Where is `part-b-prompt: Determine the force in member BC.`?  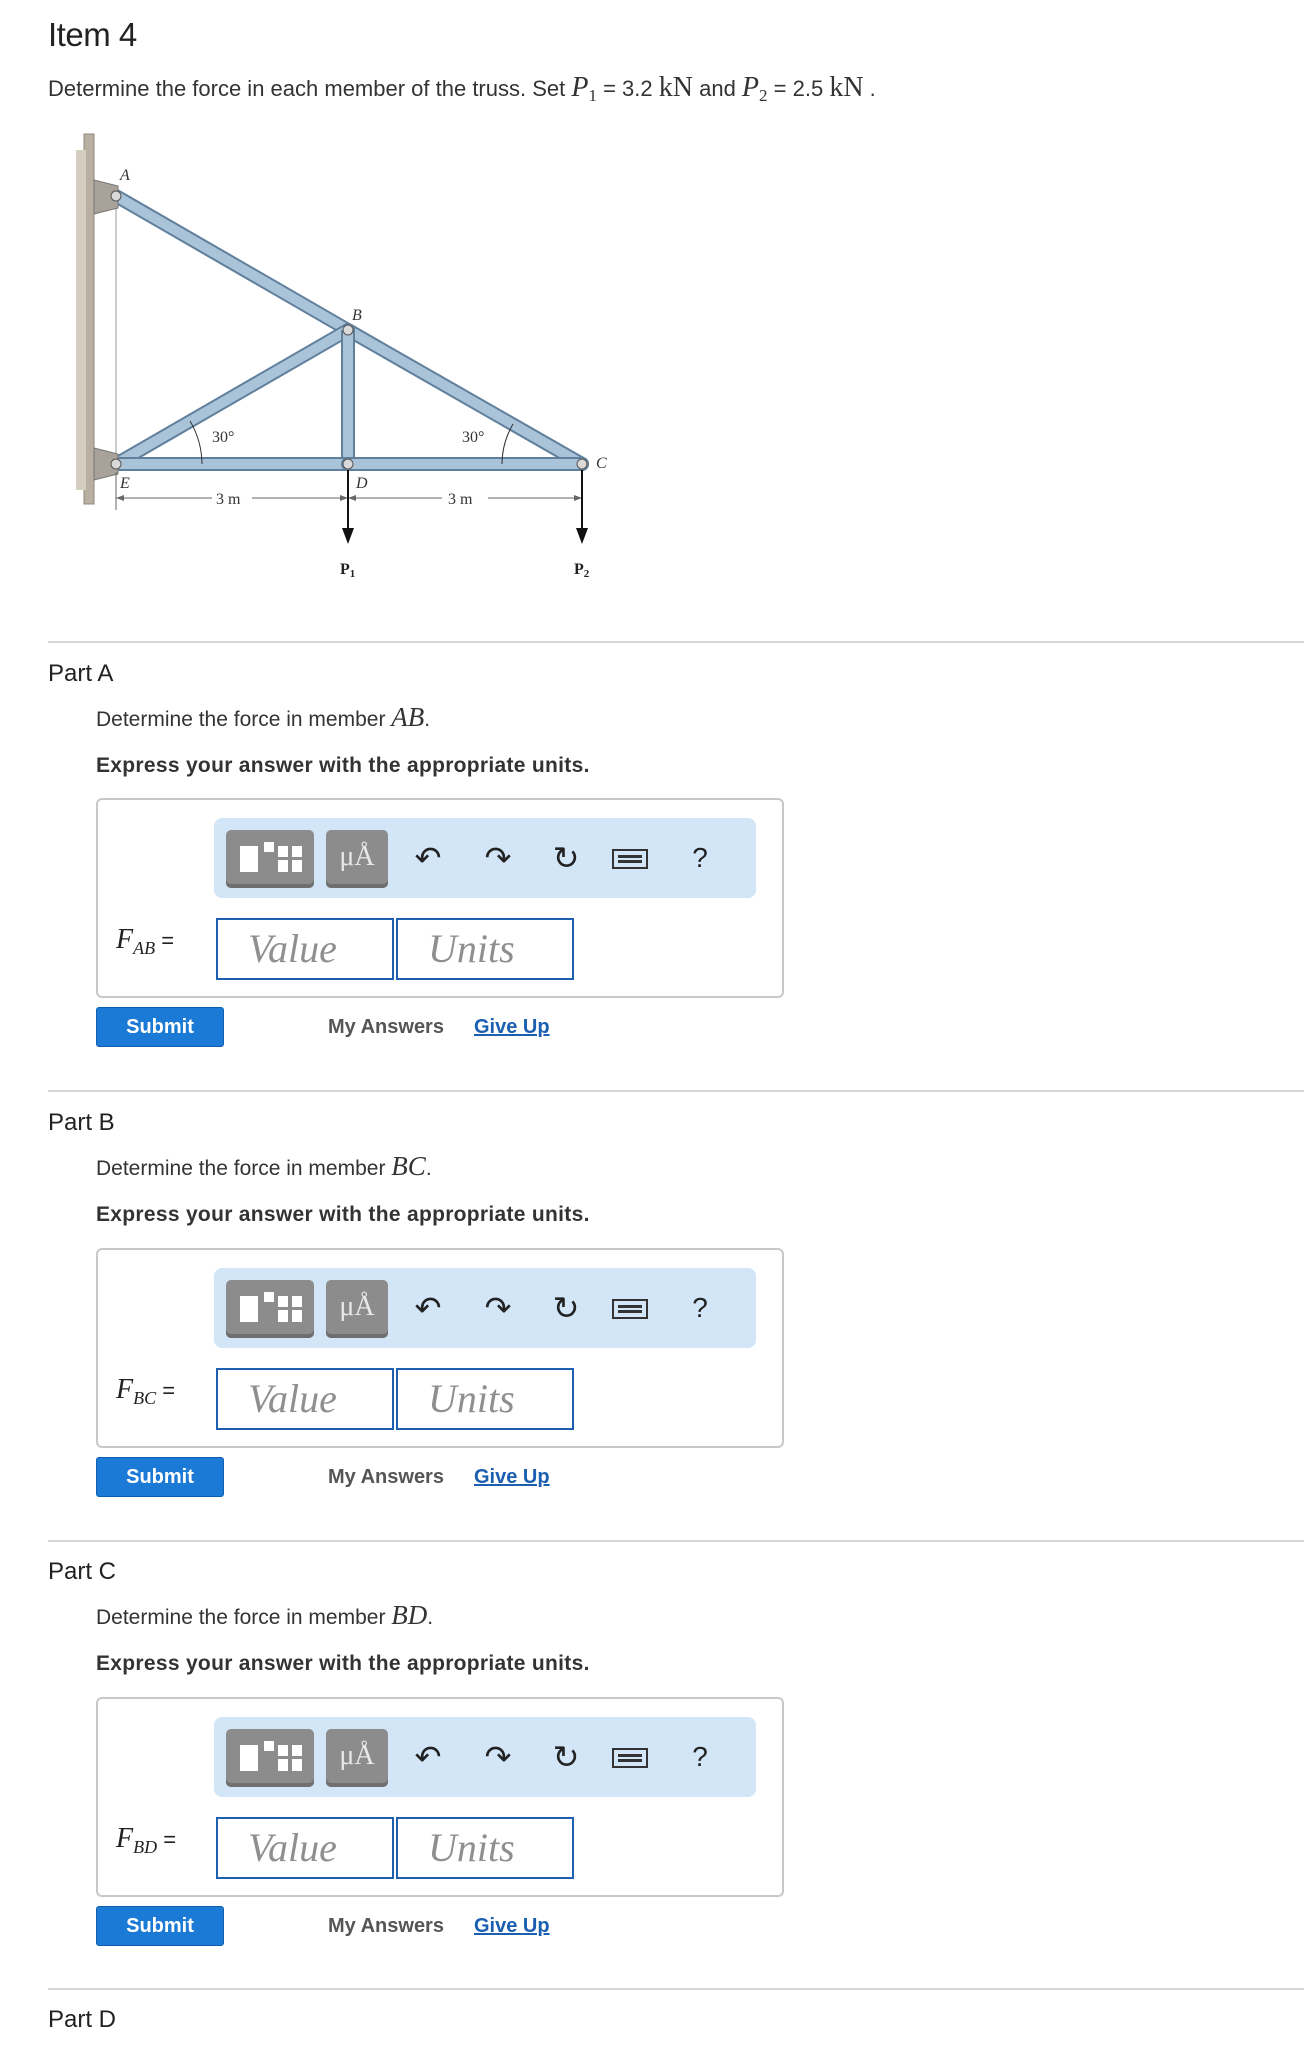
part-b-prompt: Determine the force in member BC. is located at coordinates (264, 1166).